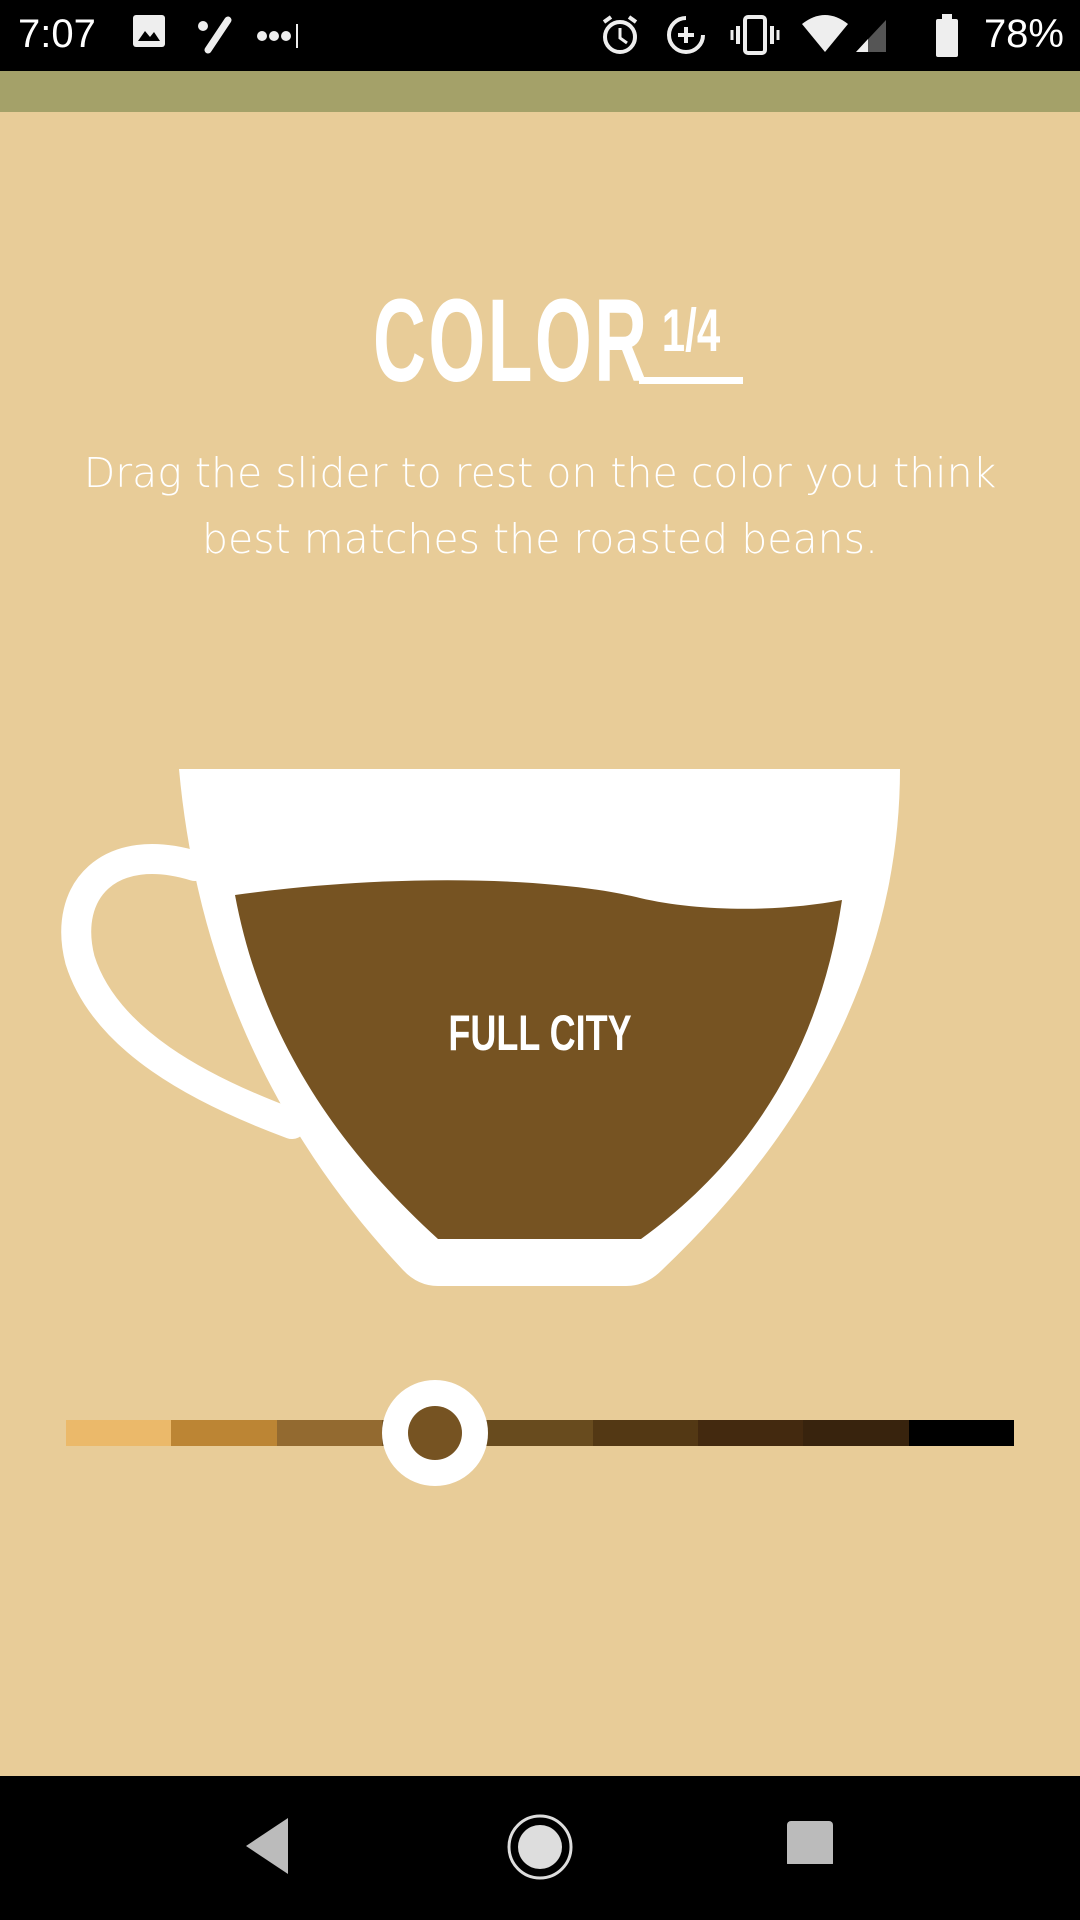 This screenshot has width=1080, height=1920. Describe the element at coordinates (268, 1846) in the screenshot. I see `back-icon` at that location.